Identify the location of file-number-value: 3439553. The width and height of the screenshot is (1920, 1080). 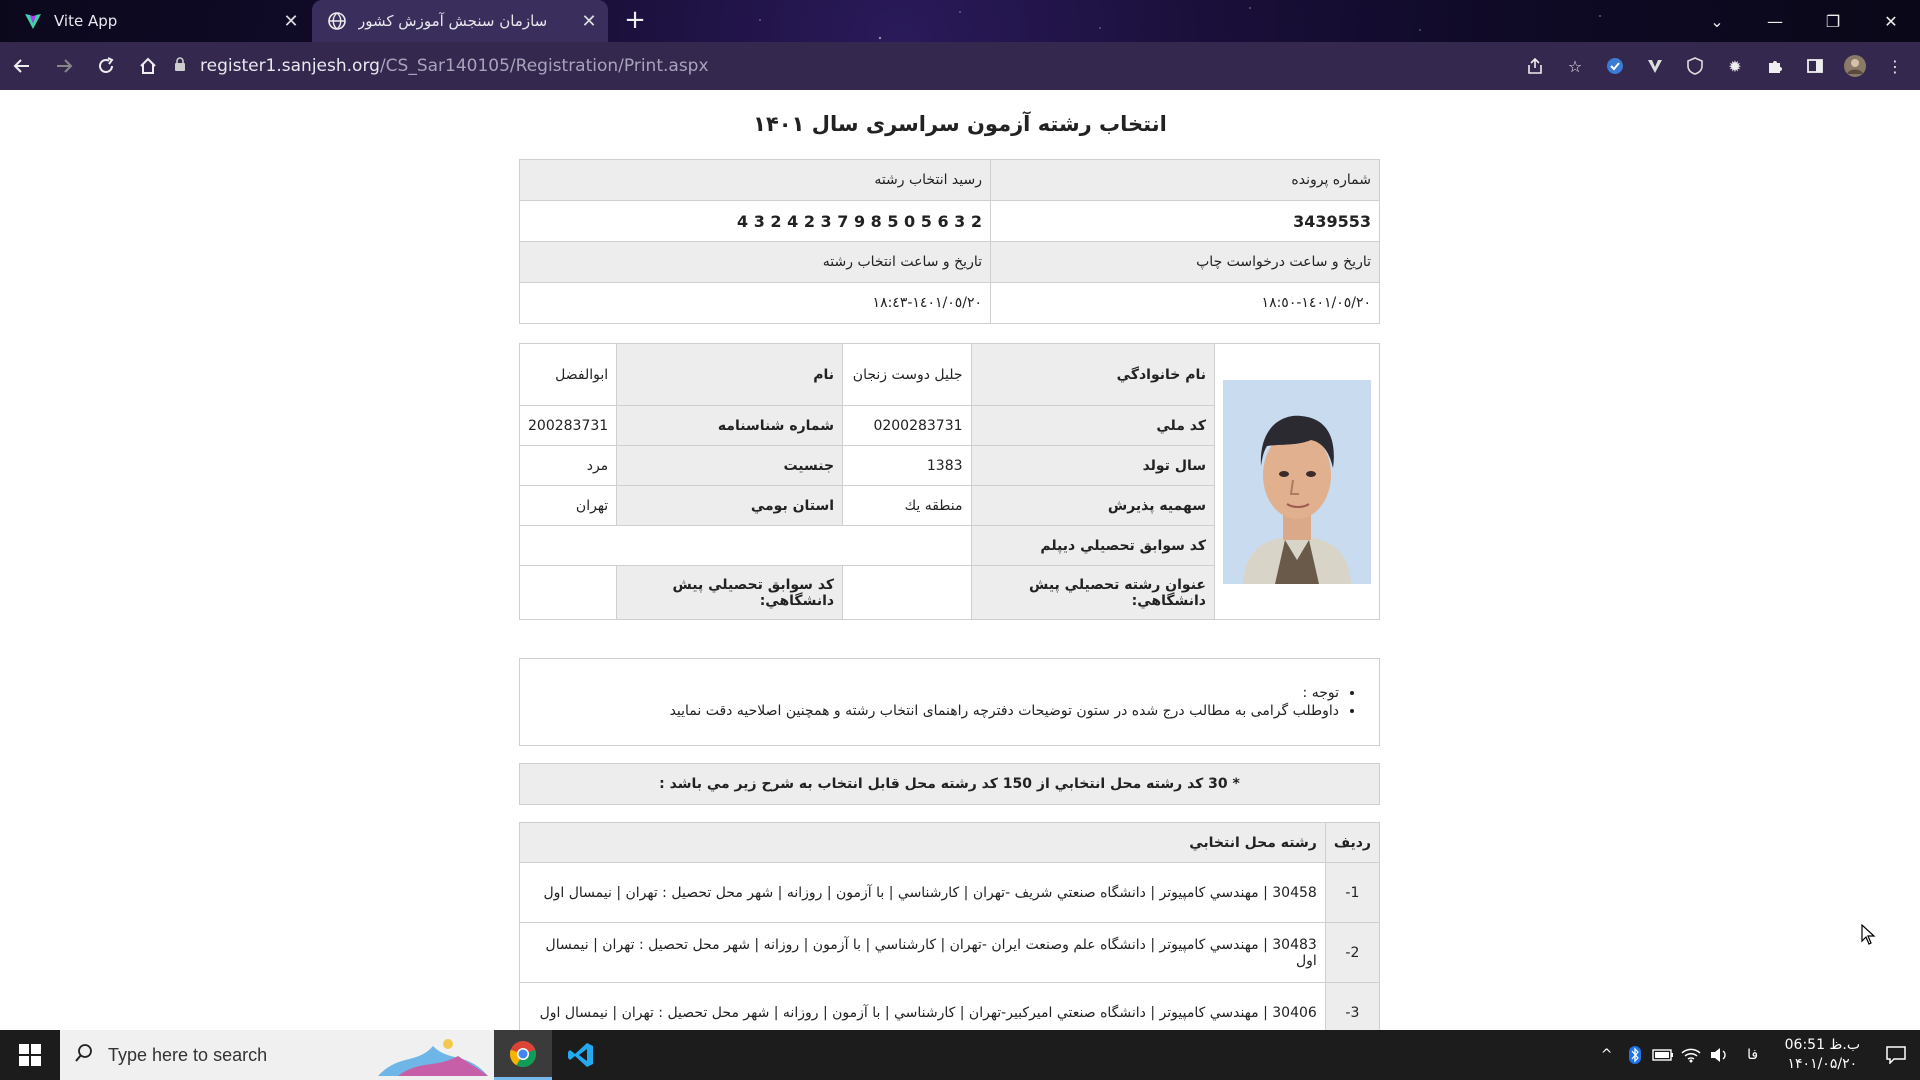
(1185, 221).